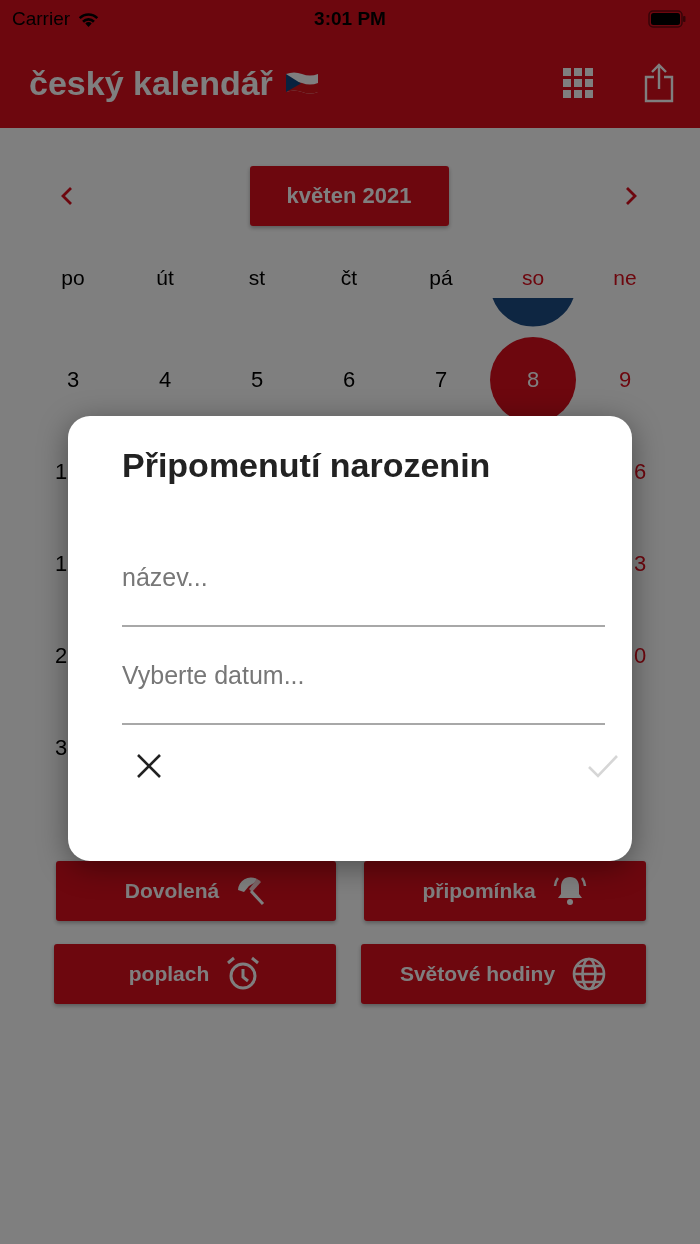  What do you see at coordinates (41, 19) in the screenshot?
I see `carrier-label: Carrier` at bounding box center [41, 19].